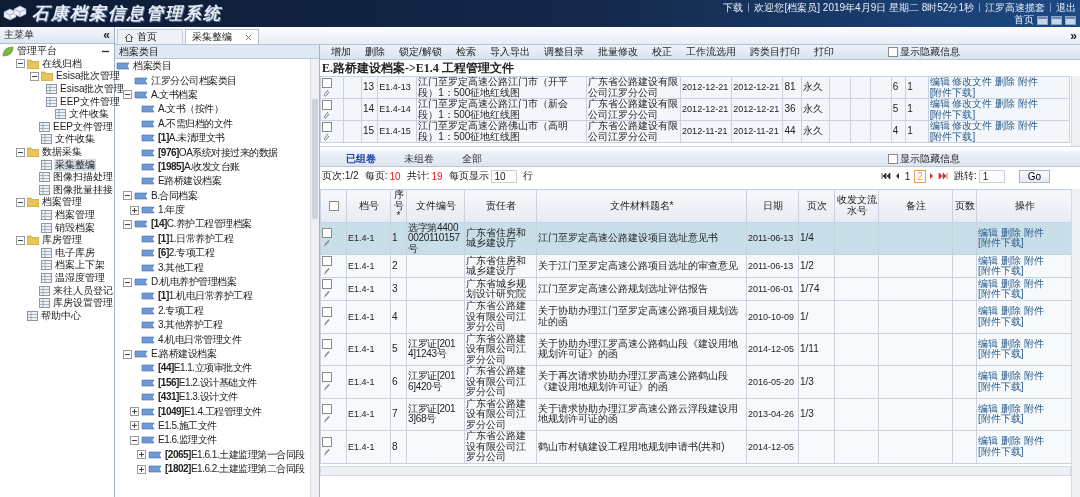 The image size is (1080, 497). What do you see at coordinates (991, 176) in the screenshot?
I see `page-jump-field: 1` at bounding box center [991, 176].